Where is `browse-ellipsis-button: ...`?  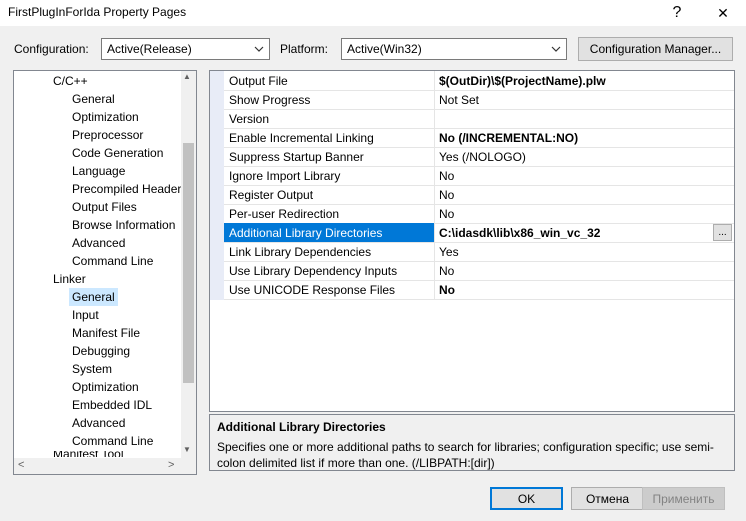 browse-ellipsis-button: ... is located at coordinates (722, 232).